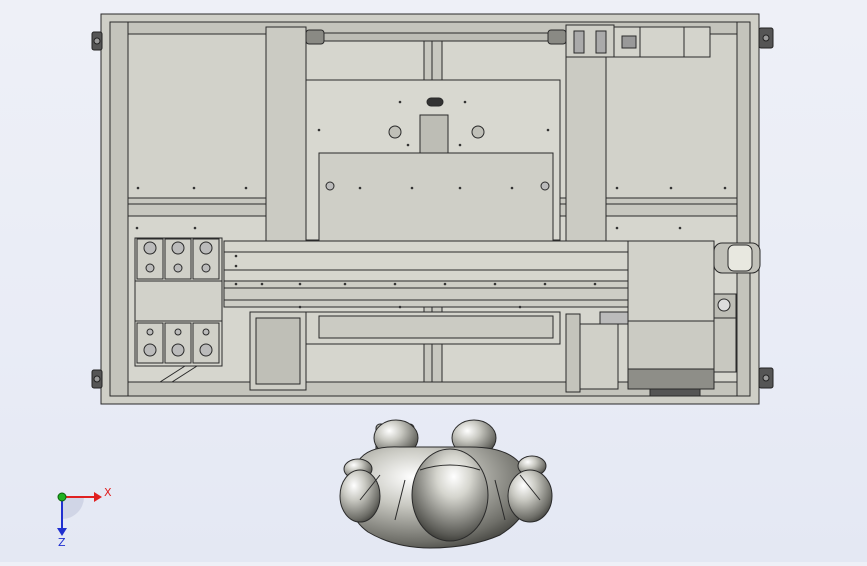  I want to click on right-carriage-block, so click(671, 281).